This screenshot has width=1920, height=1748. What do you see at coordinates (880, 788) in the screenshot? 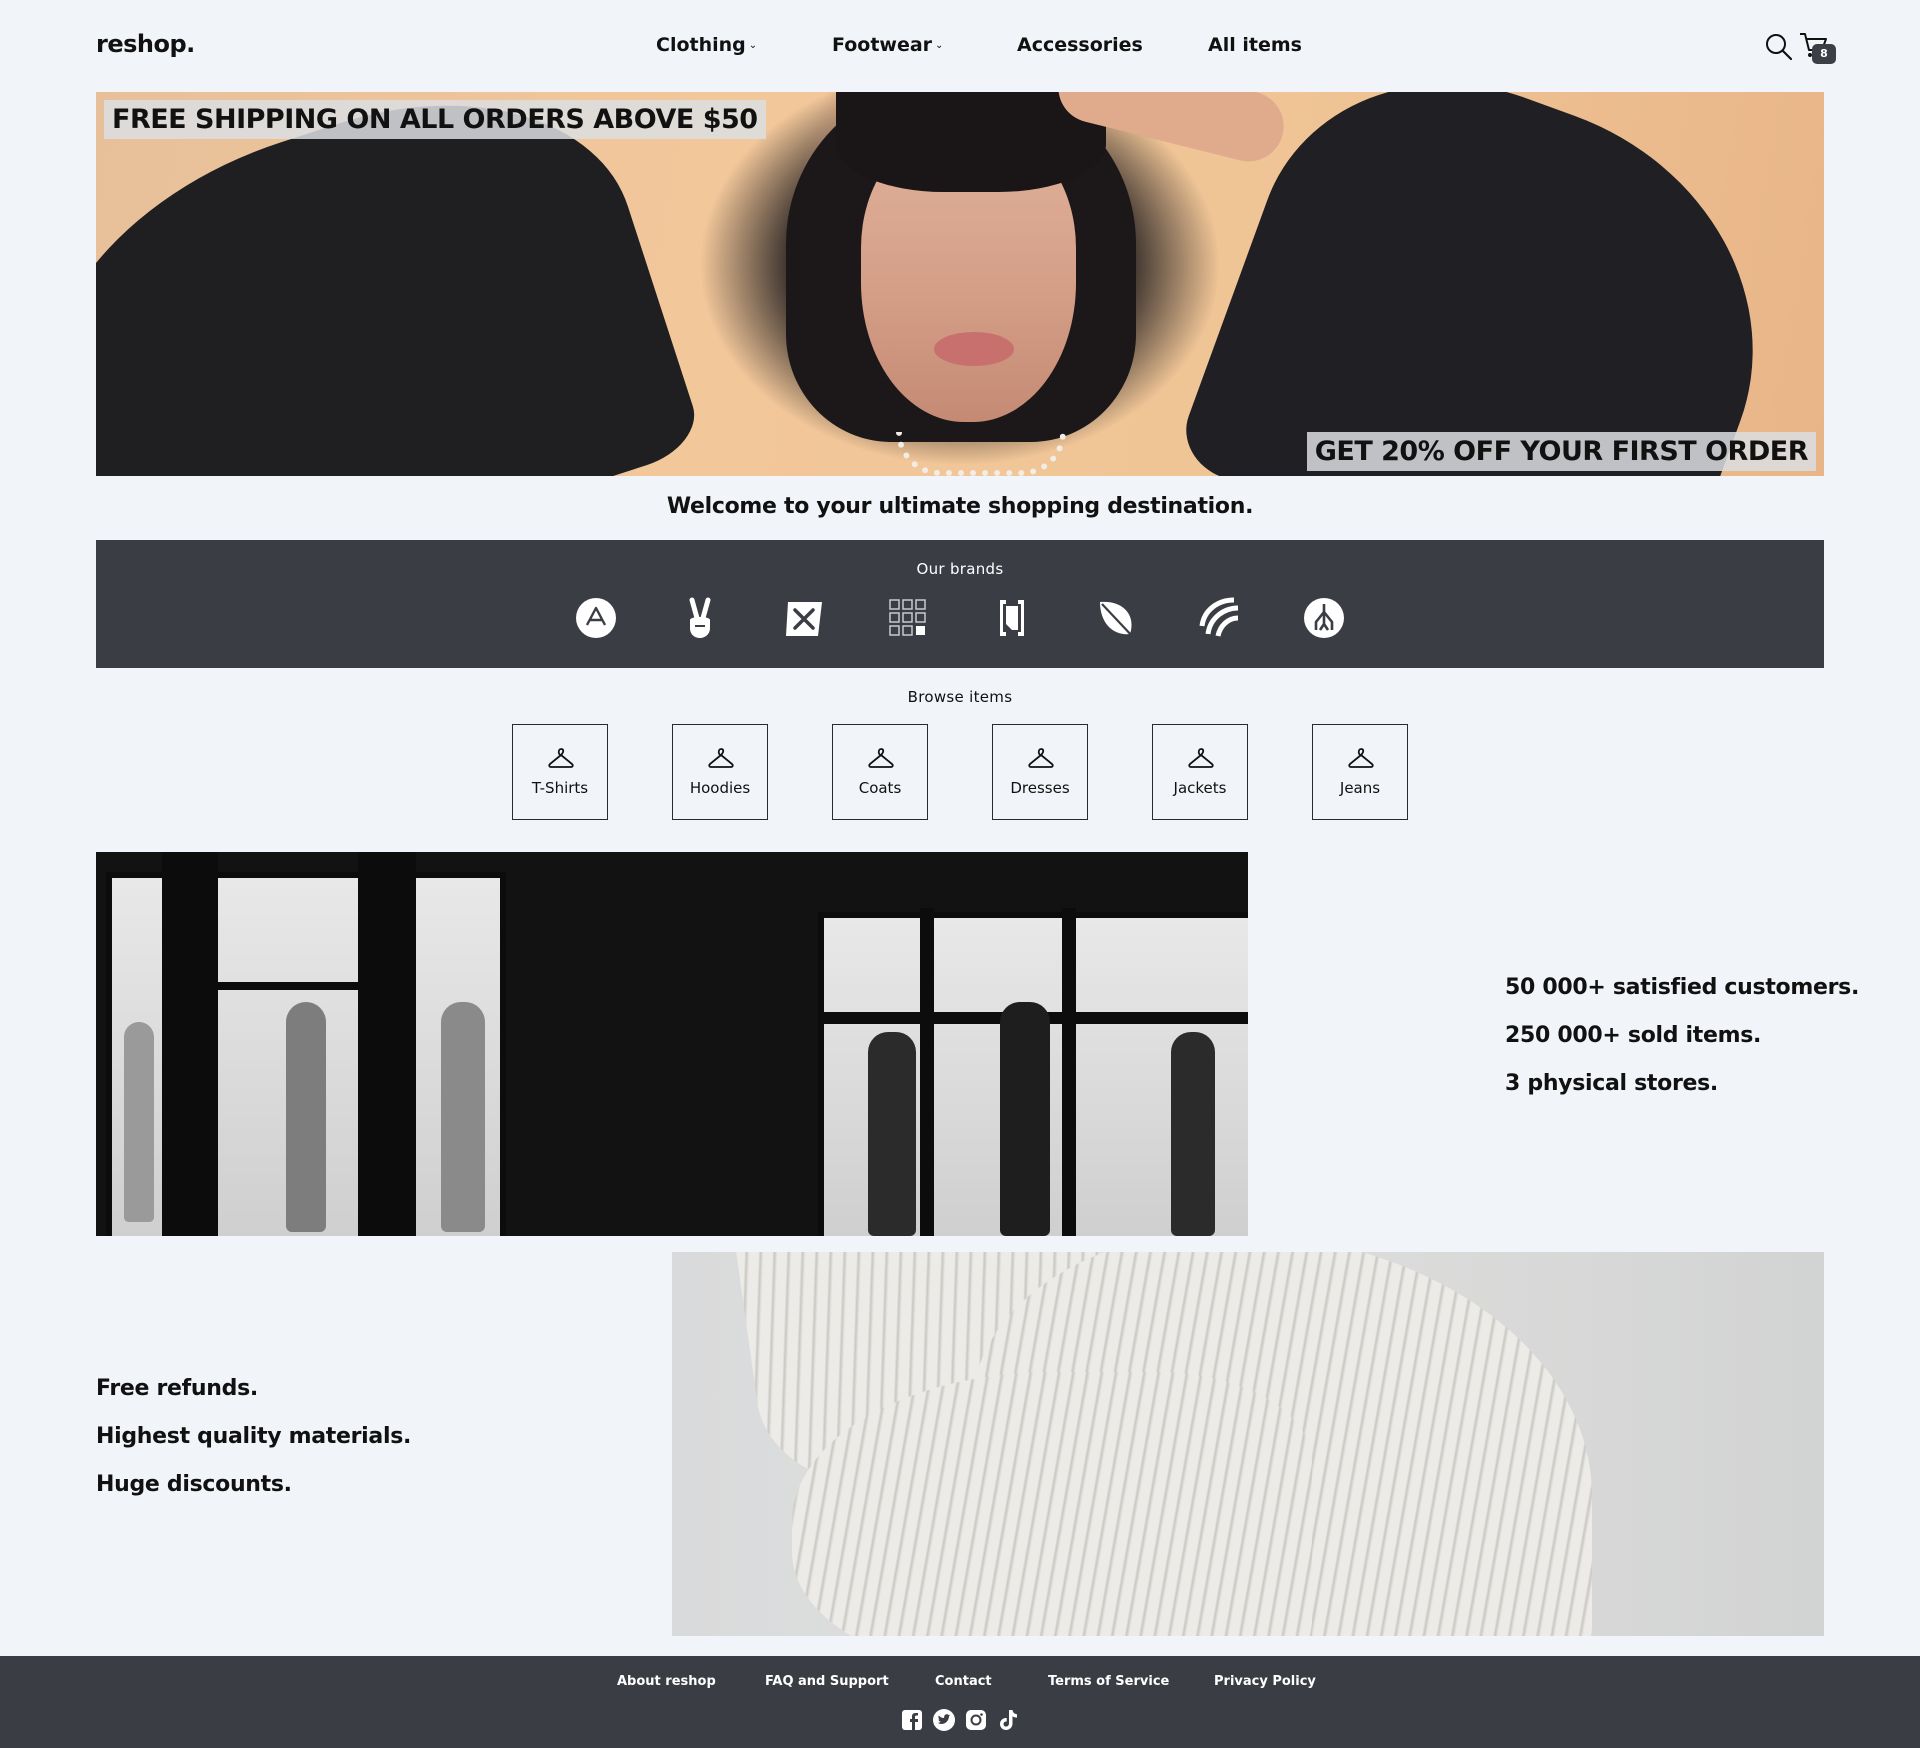
I see `category-label: Coats` at bounding box center [880, 788].